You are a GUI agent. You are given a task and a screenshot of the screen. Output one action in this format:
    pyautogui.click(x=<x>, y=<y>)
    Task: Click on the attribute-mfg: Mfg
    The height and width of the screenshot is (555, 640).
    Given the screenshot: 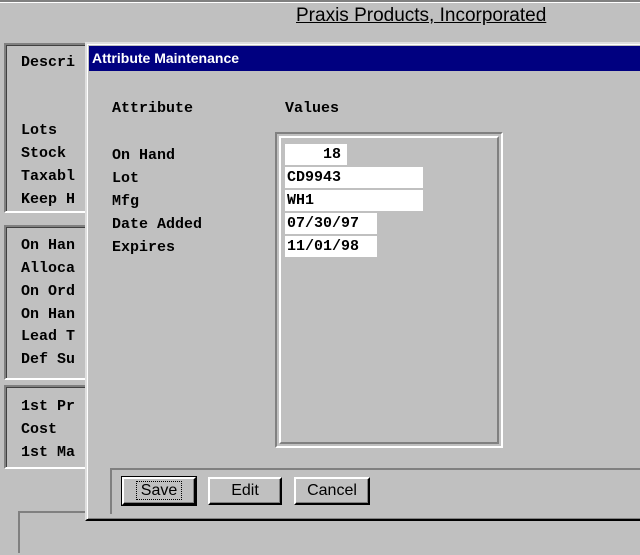 What is the action you would take?
    pyautogui.click(x=126, y=201)
    